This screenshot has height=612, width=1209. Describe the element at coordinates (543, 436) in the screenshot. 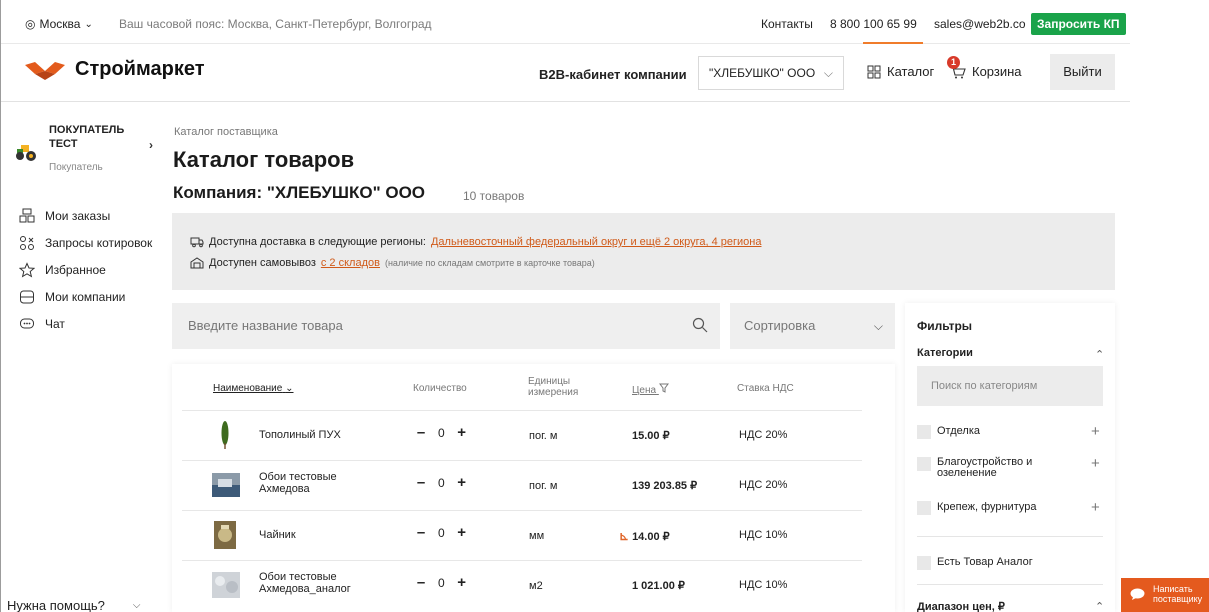

I see `unit-cell: пог. м` at that location.